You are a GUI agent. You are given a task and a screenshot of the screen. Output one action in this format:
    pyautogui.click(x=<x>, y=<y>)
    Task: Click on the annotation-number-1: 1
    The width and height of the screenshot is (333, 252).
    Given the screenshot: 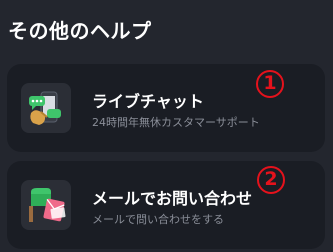 What is the action you would take?
    pyautogui.click(x=270, y=84)
    